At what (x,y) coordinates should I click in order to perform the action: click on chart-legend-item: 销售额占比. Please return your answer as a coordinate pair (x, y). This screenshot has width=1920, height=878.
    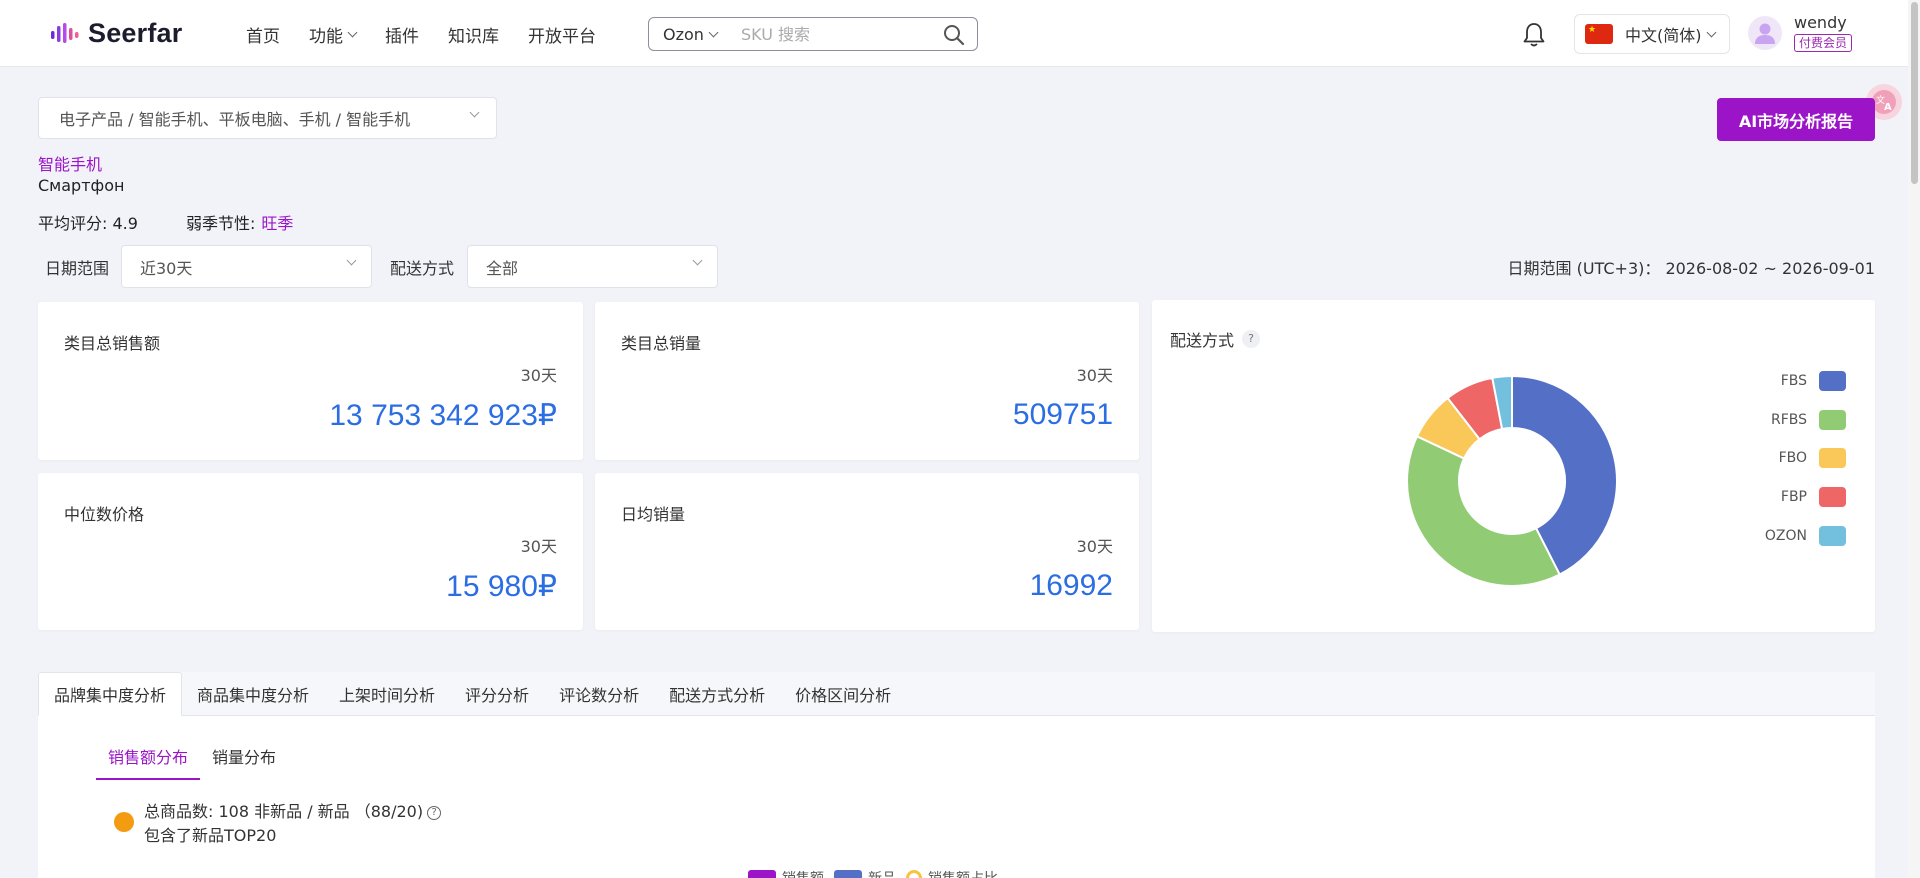
    Looking at the image, I should click on (952, 873).